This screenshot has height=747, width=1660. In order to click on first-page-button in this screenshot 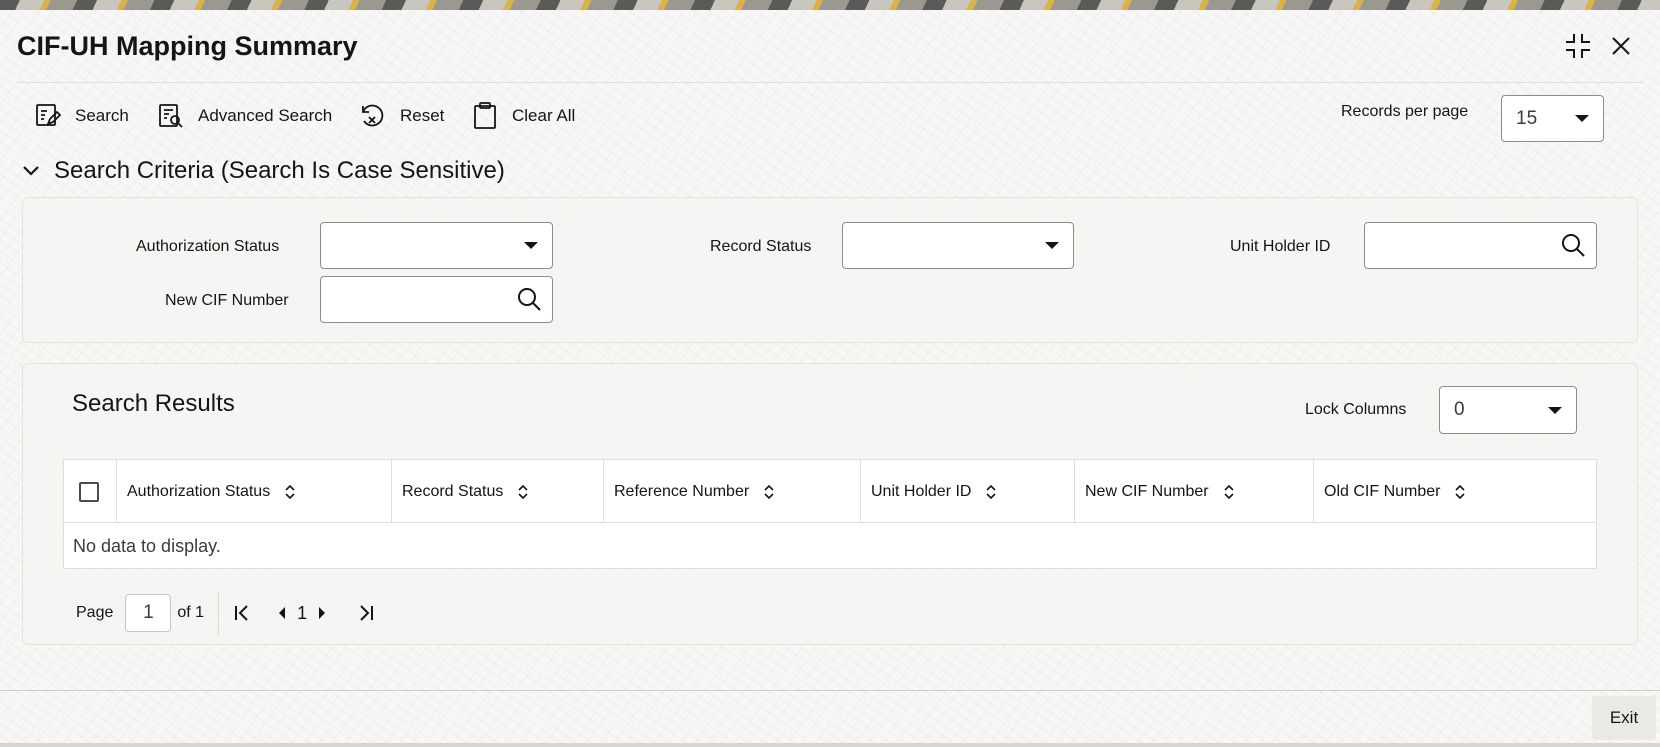, I will do `click(242, 613)`.